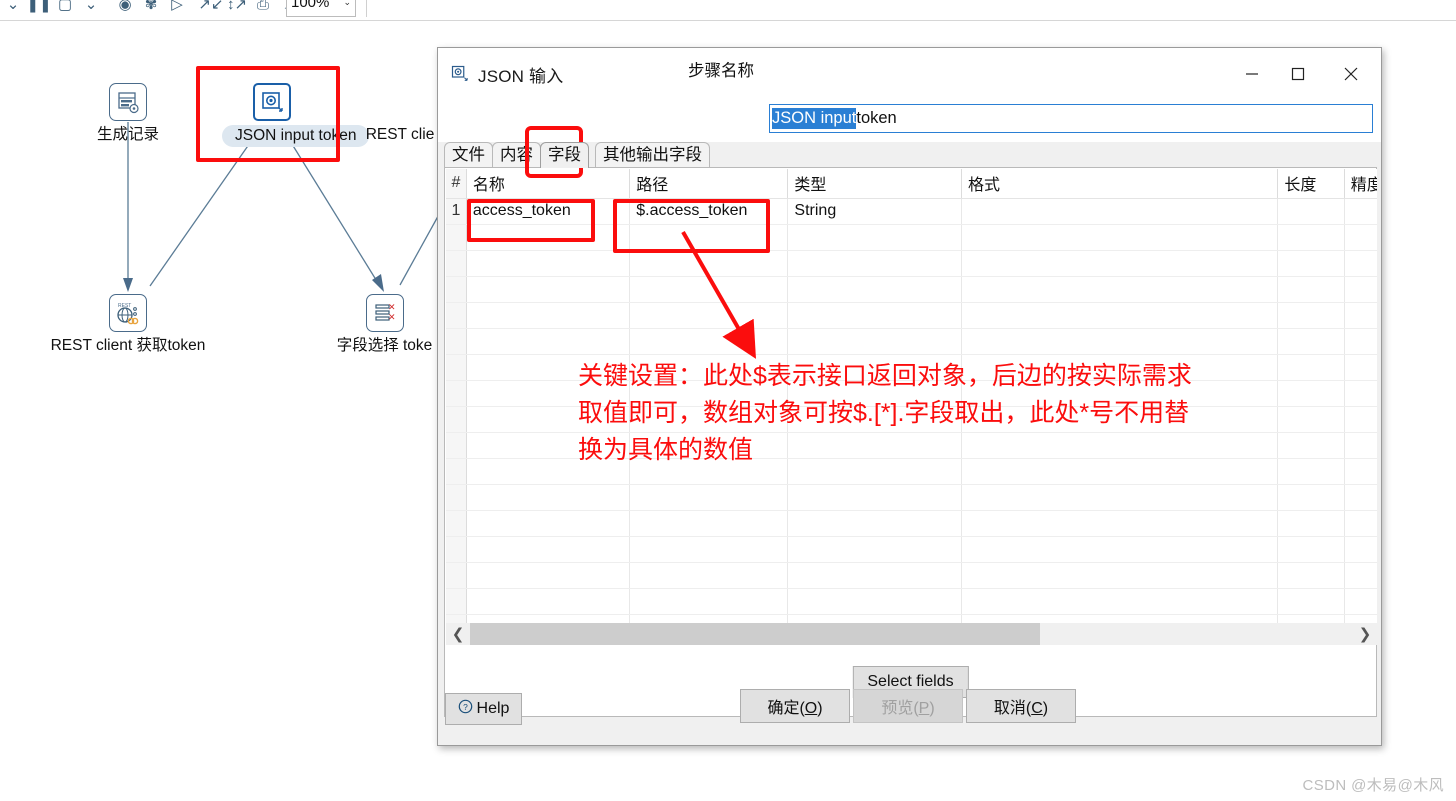  Describe the element at coordinates (1365, 634) in the screenshot. I see `scroll-right-icon: ❯` at that location.